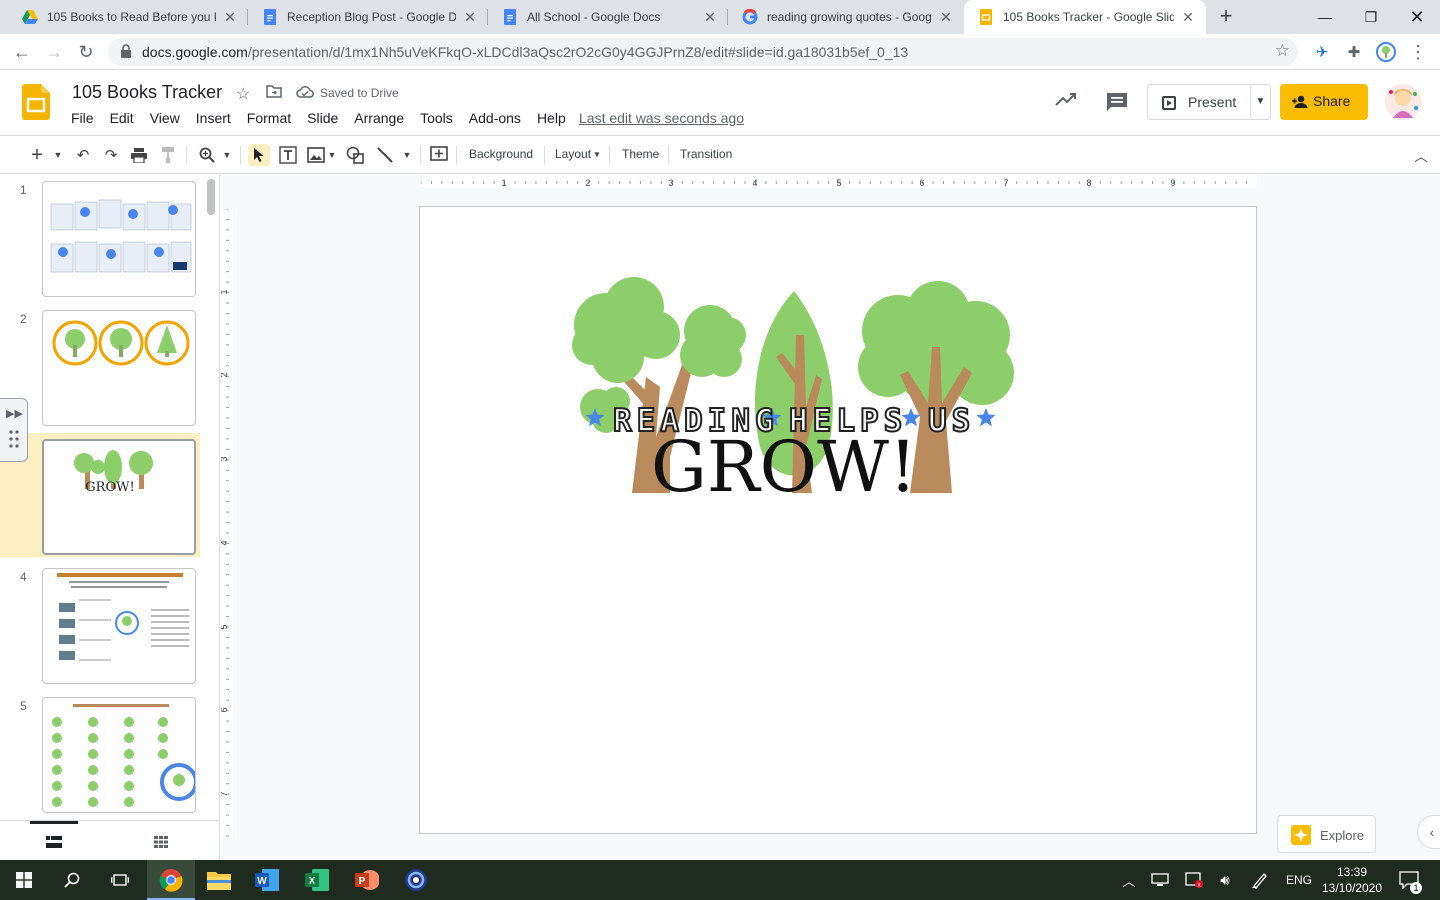 This screenshot has height=900, width=1440. Describe the element at coordinates (1421, 155) in the screenshot. I see `collapse-toolbar-icon: ︿` at that location.